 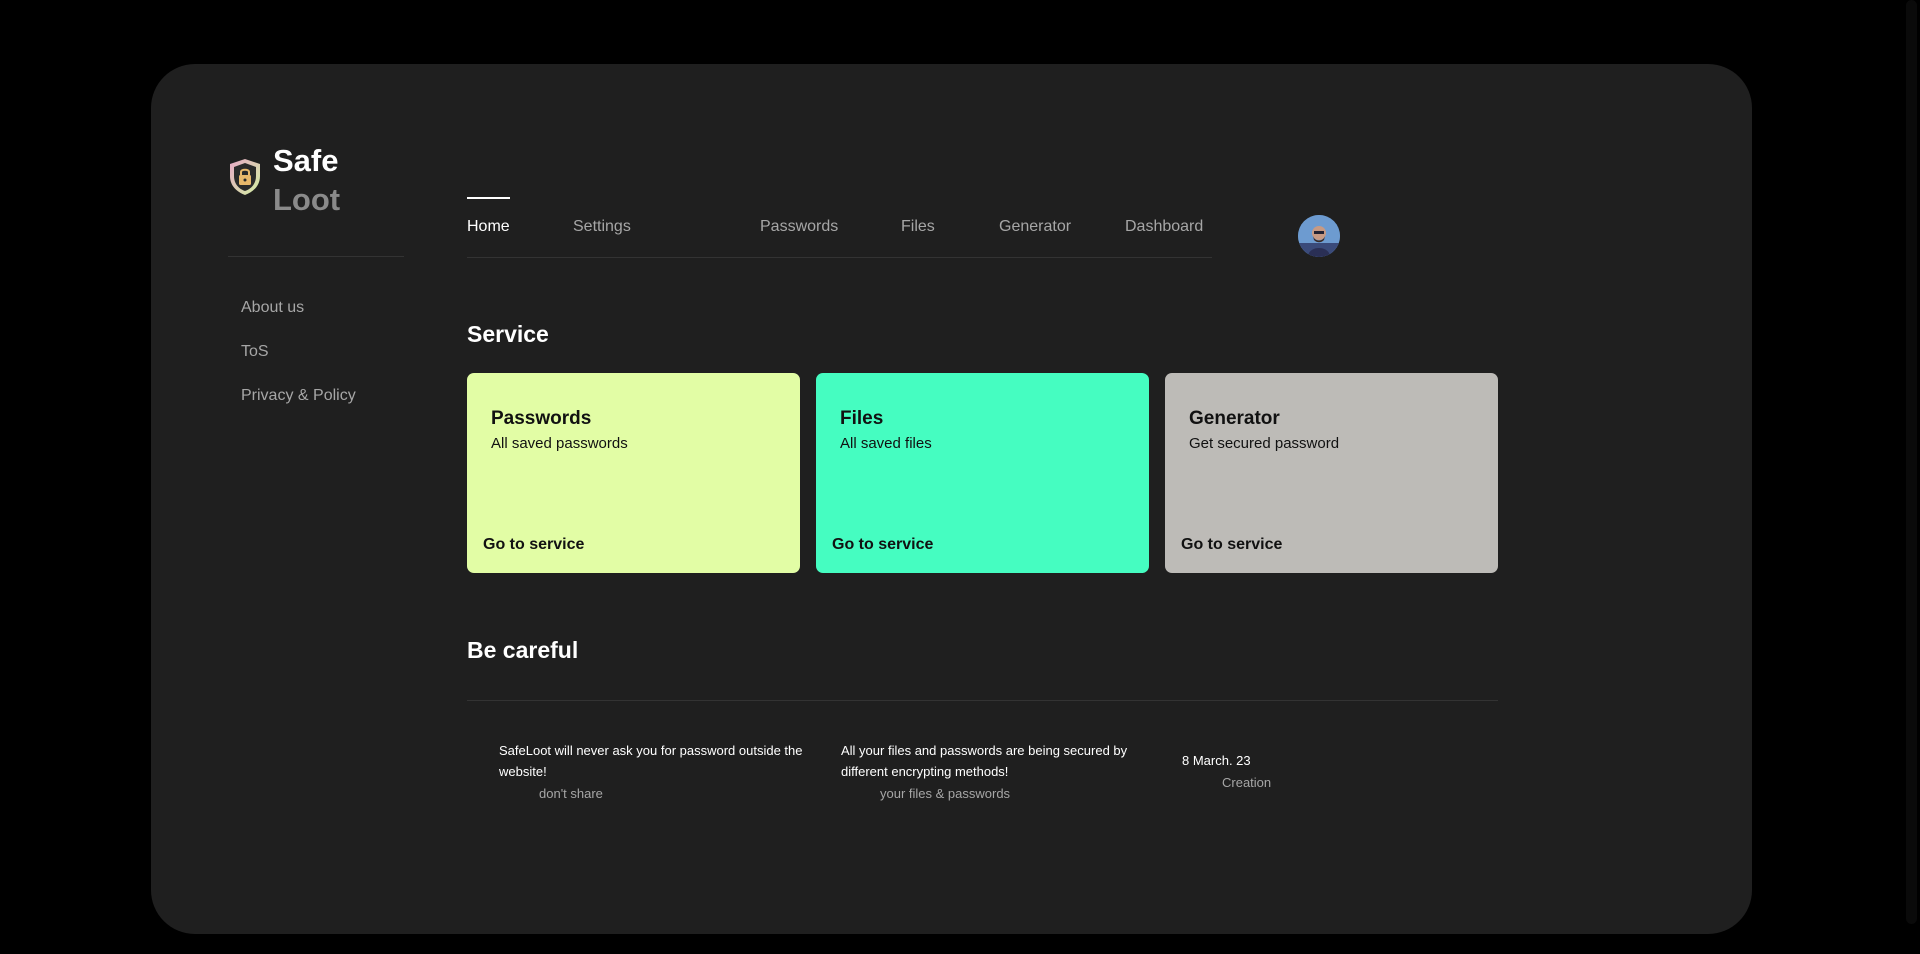 I want to click on logo-line-loot: Loot, so click(x=307, y=199).